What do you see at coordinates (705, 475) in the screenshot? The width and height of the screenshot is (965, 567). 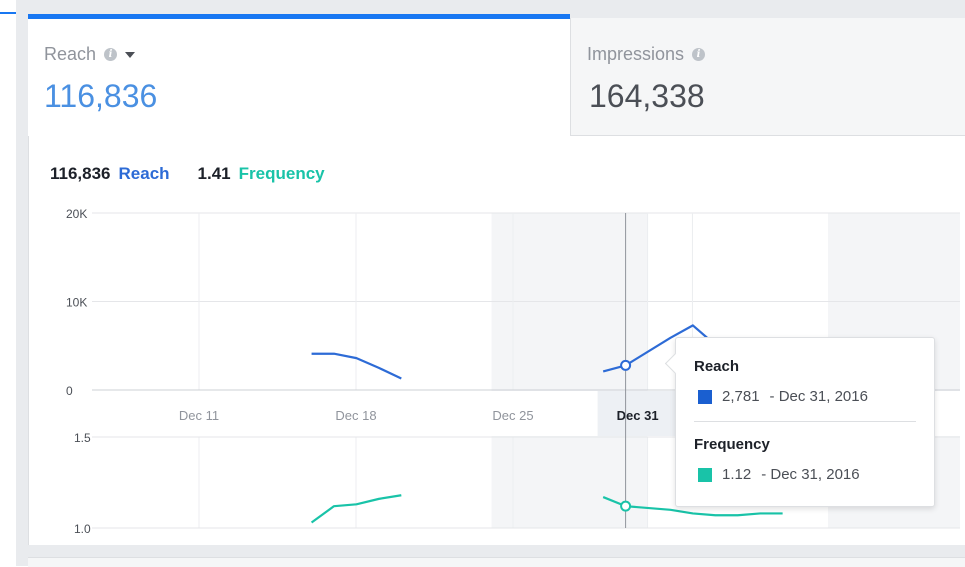 I see `frequency-swatch` at bounding box center [705, 475].